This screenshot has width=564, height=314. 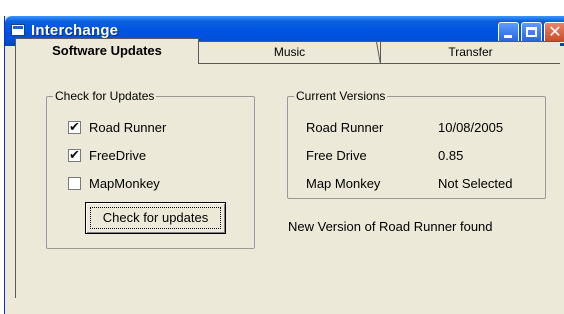 I want to click on close-icon: ✕, so click(x=555, y=32).